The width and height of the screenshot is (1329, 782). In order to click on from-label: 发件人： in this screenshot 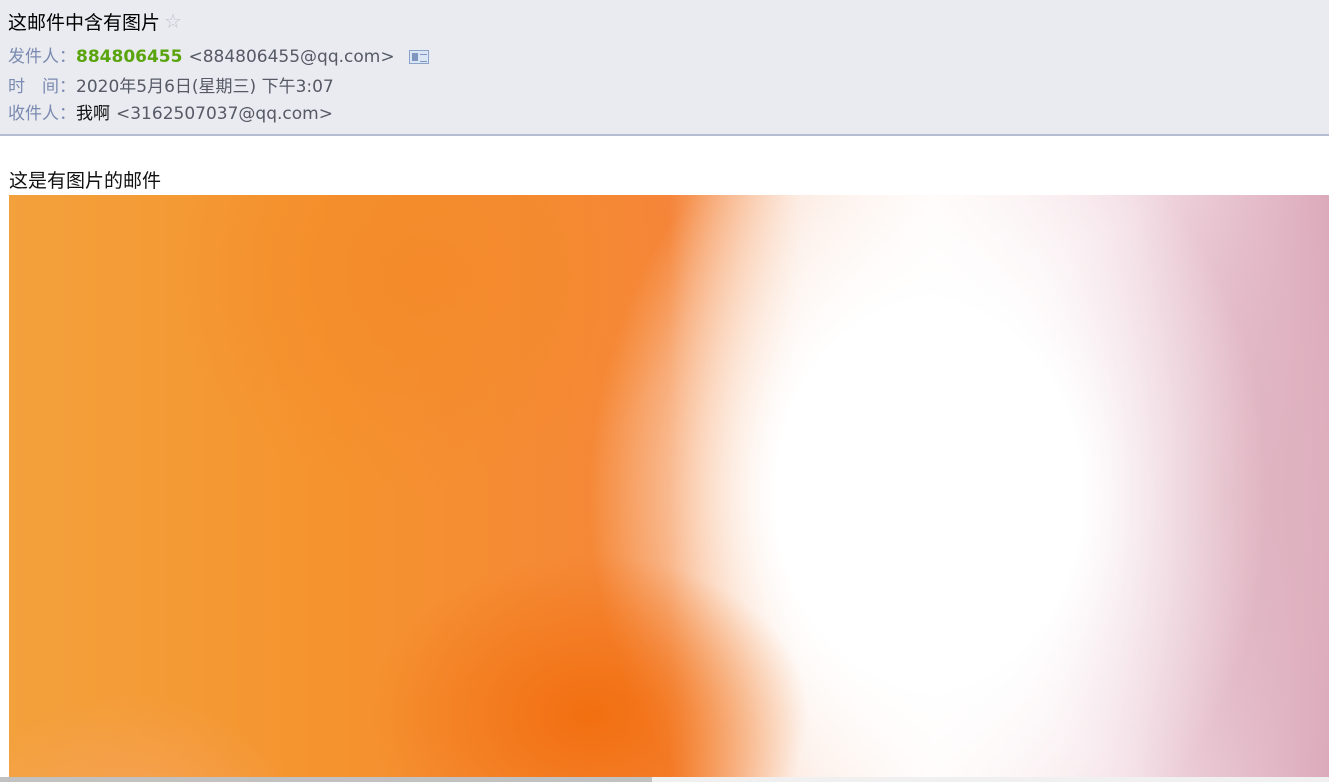, I will do `click(42, 57)`.